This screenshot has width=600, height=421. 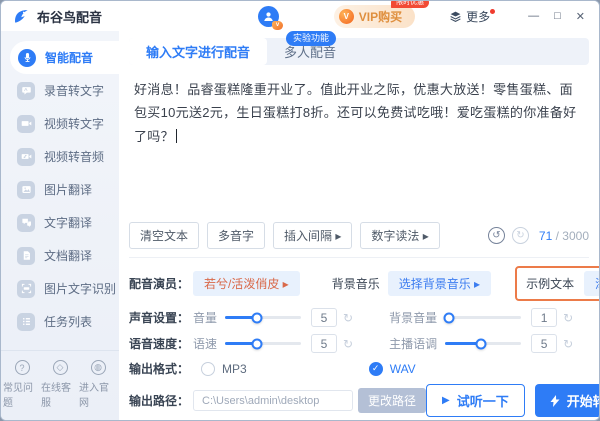 I want to click on sidebar-item-label: 任务列表, so click(x=68, y=322).